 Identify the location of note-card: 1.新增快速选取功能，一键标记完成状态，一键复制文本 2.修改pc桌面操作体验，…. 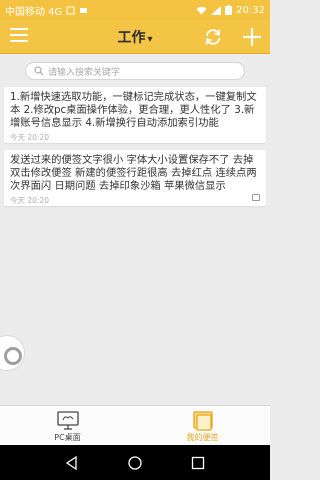
(135, 115).